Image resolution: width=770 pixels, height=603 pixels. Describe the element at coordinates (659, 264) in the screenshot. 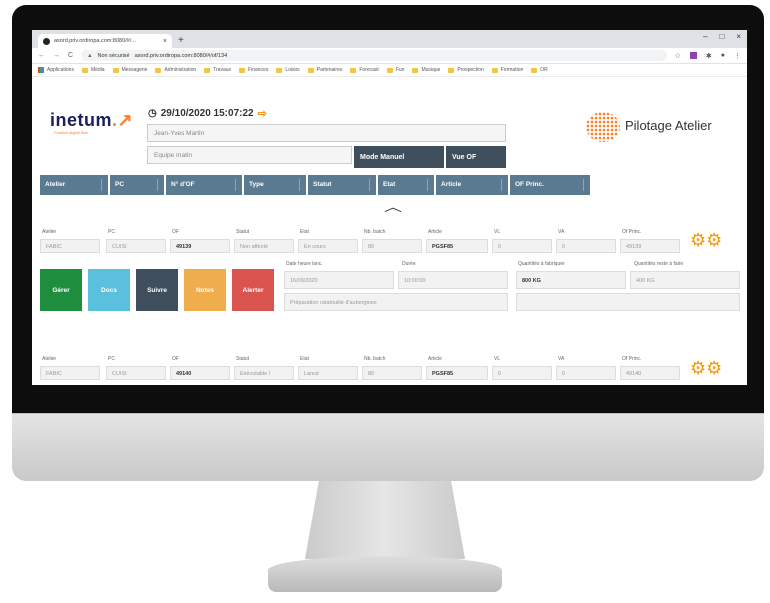

I see `label-qte-reste: Quantités reste à faire` at that location.